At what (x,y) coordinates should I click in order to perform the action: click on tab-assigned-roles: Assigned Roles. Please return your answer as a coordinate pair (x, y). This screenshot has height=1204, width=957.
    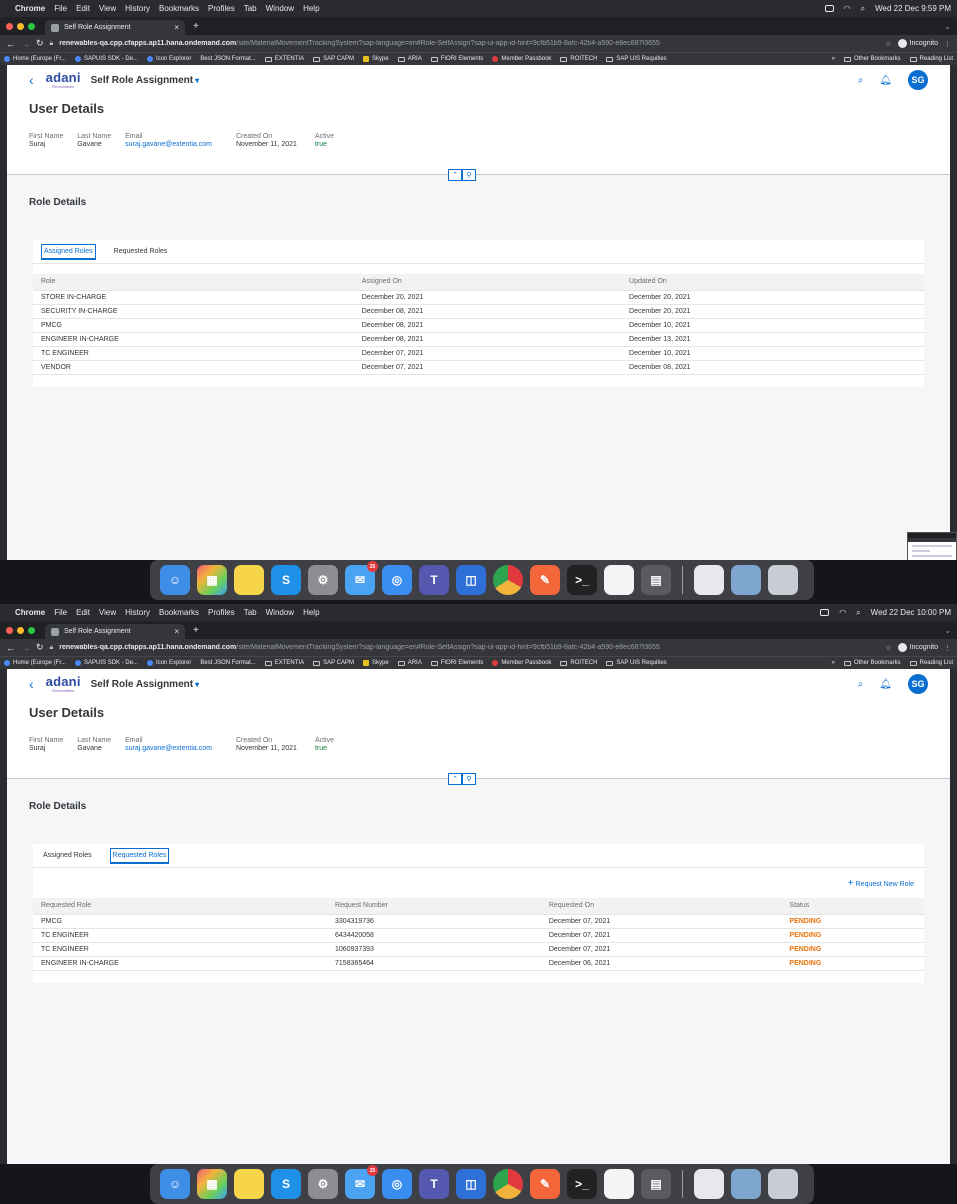
    Looking at the image, I should click on (67, 855).